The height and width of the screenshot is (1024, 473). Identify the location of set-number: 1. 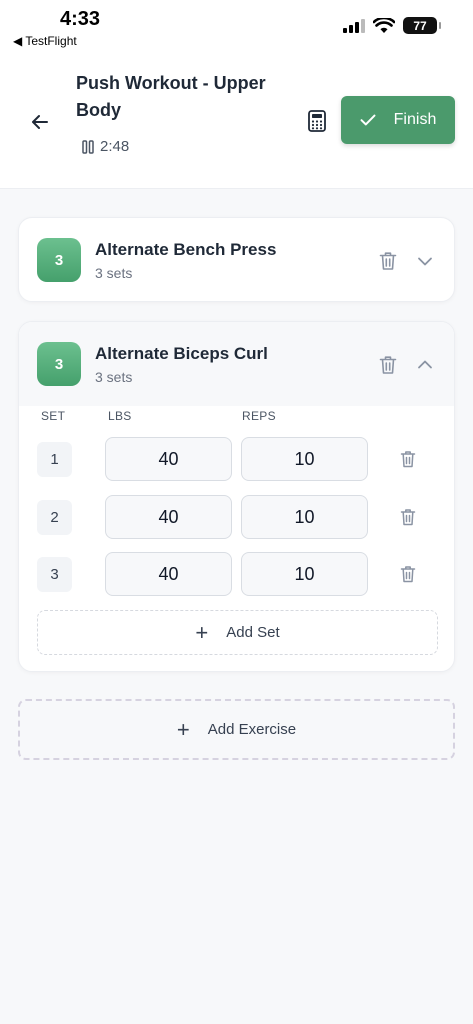
(54, 459).